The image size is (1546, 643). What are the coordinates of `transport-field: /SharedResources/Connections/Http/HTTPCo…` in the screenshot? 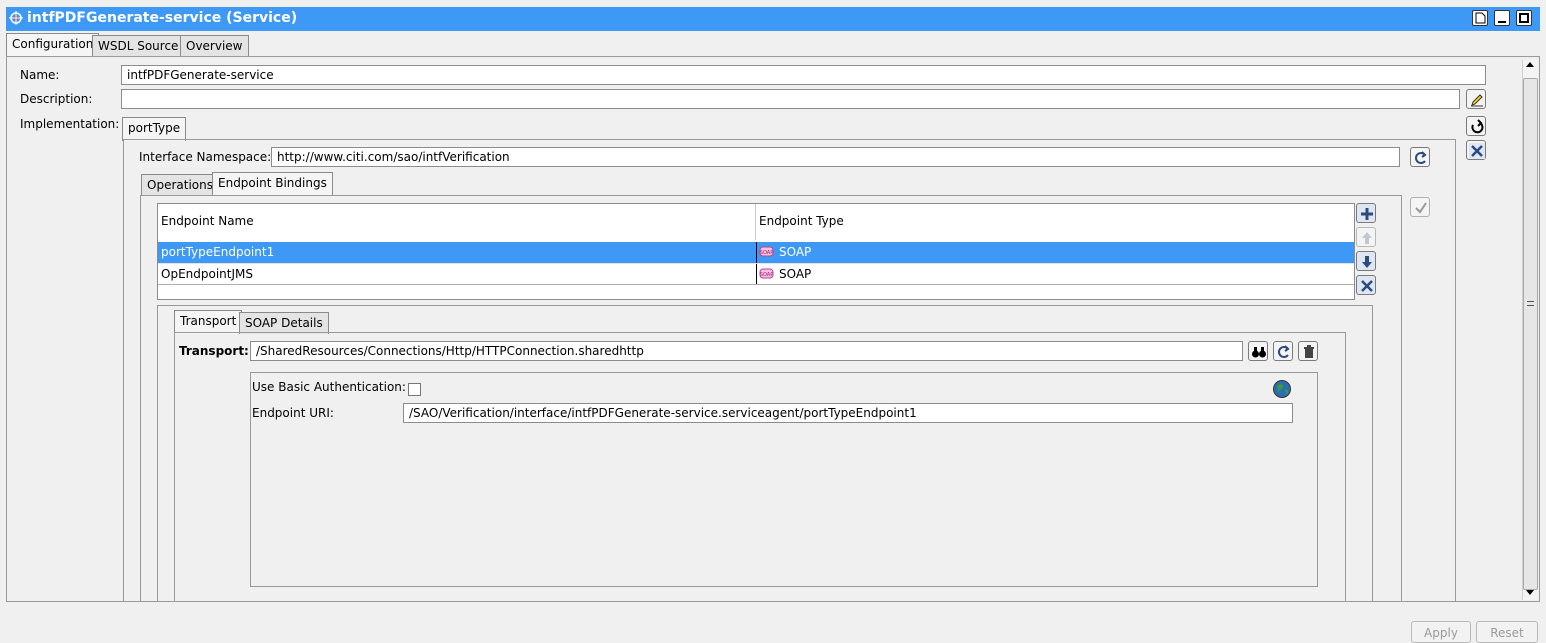 It's located at (746, 351).